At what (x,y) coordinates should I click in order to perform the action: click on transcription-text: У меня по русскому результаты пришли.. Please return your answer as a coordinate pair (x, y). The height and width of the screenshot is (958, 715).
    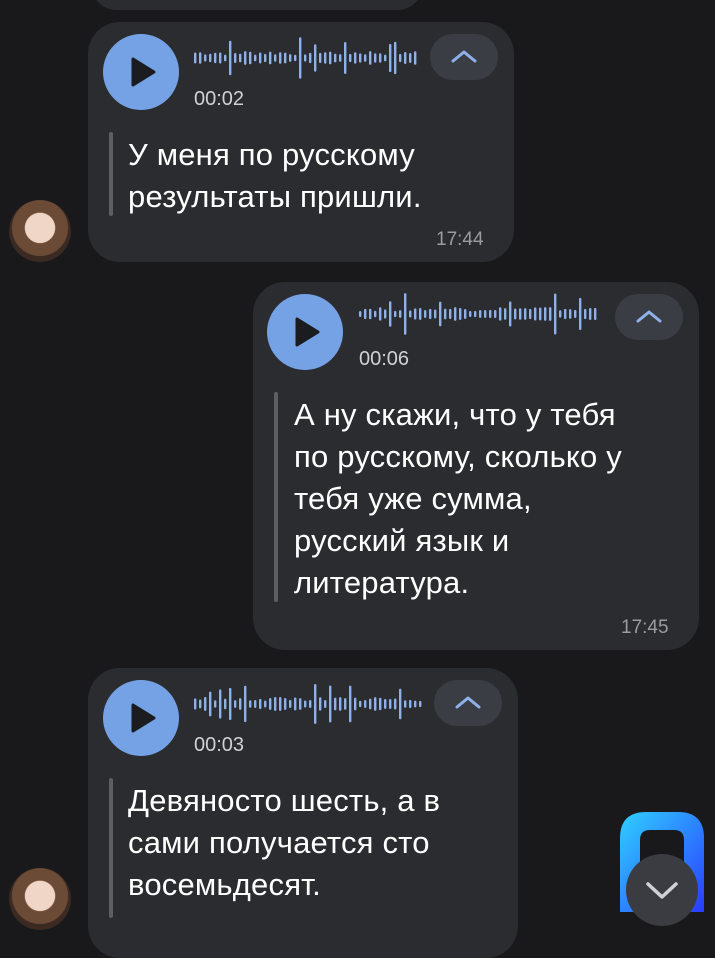
    Looking at the image, I should click on (275, 175).